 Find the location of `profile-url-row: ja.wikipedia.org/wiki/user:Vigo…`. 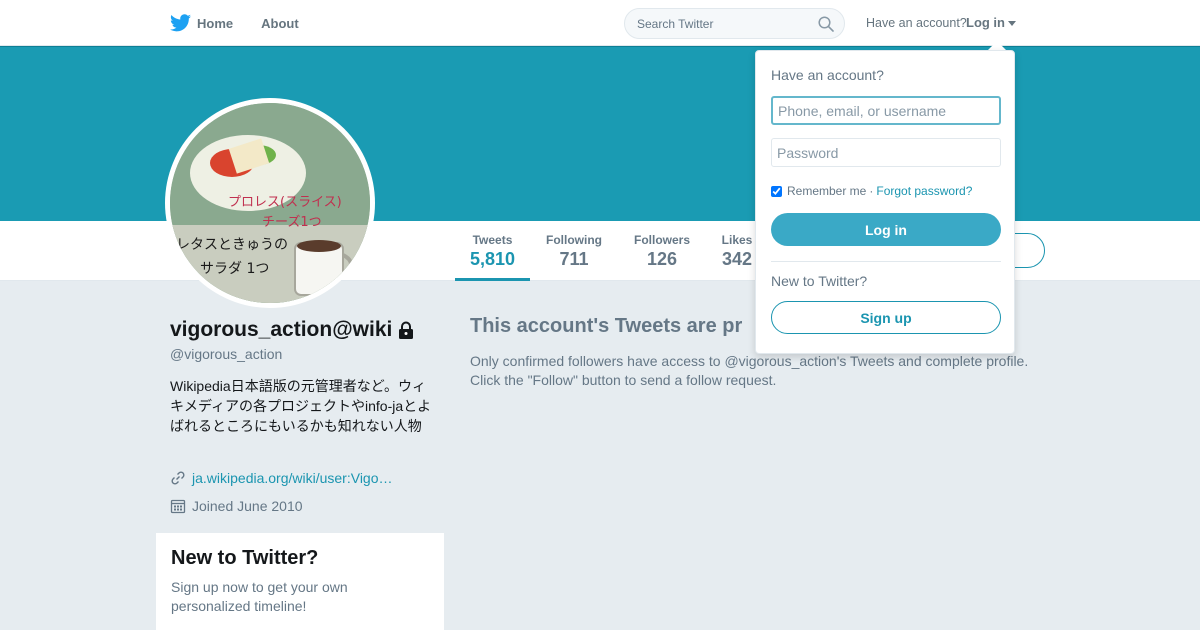

profile-url-row: ja.wikipedia.org/wiki/user:Vigo… is located at coordinates (281, 478).